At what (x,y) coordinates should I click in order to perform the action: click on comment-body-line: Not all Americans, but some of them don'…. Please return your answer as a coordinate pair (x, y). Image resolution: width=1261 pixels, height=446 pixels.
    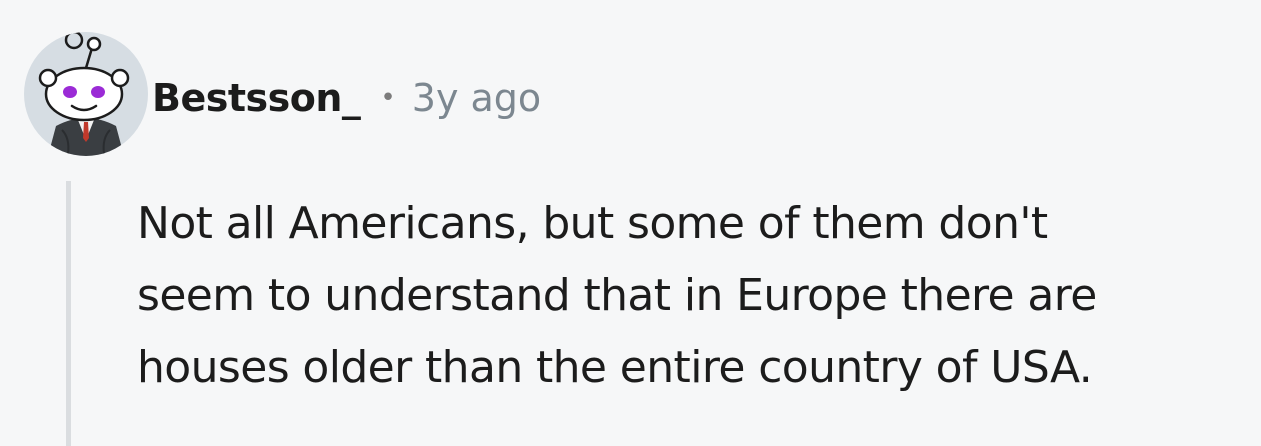
    Looking at the image, I should click on (592, 223).